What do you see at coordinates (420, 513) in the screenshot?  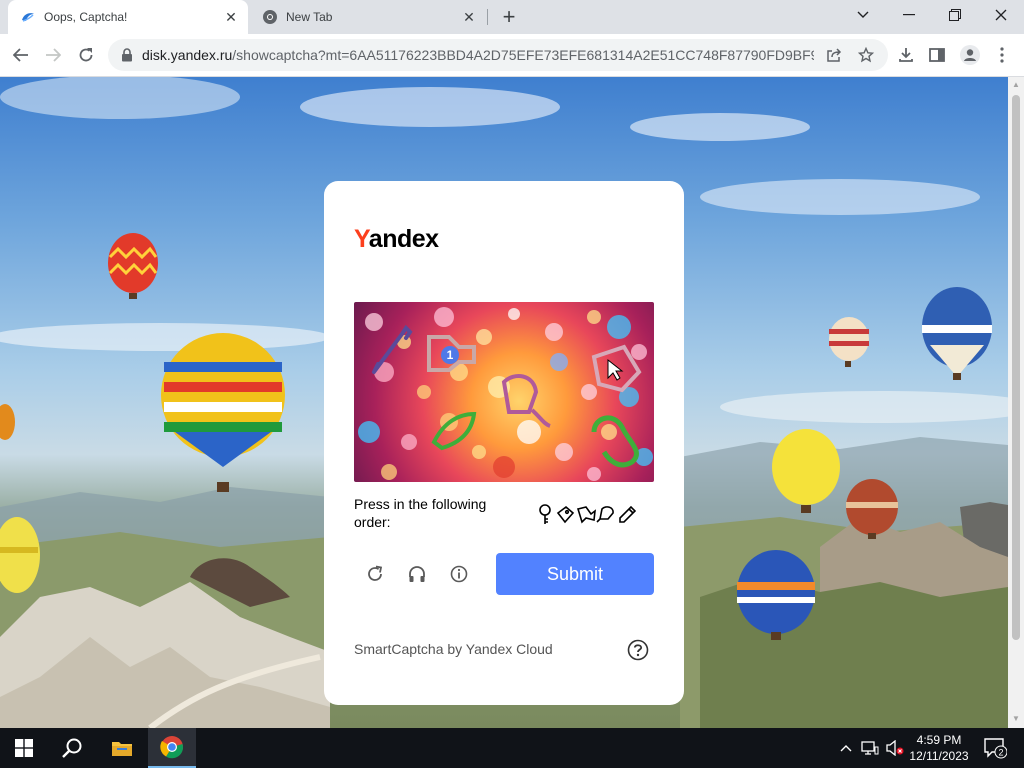 I see `captcha-instruction: Press in the following order:` at bounding box center [420, 513].